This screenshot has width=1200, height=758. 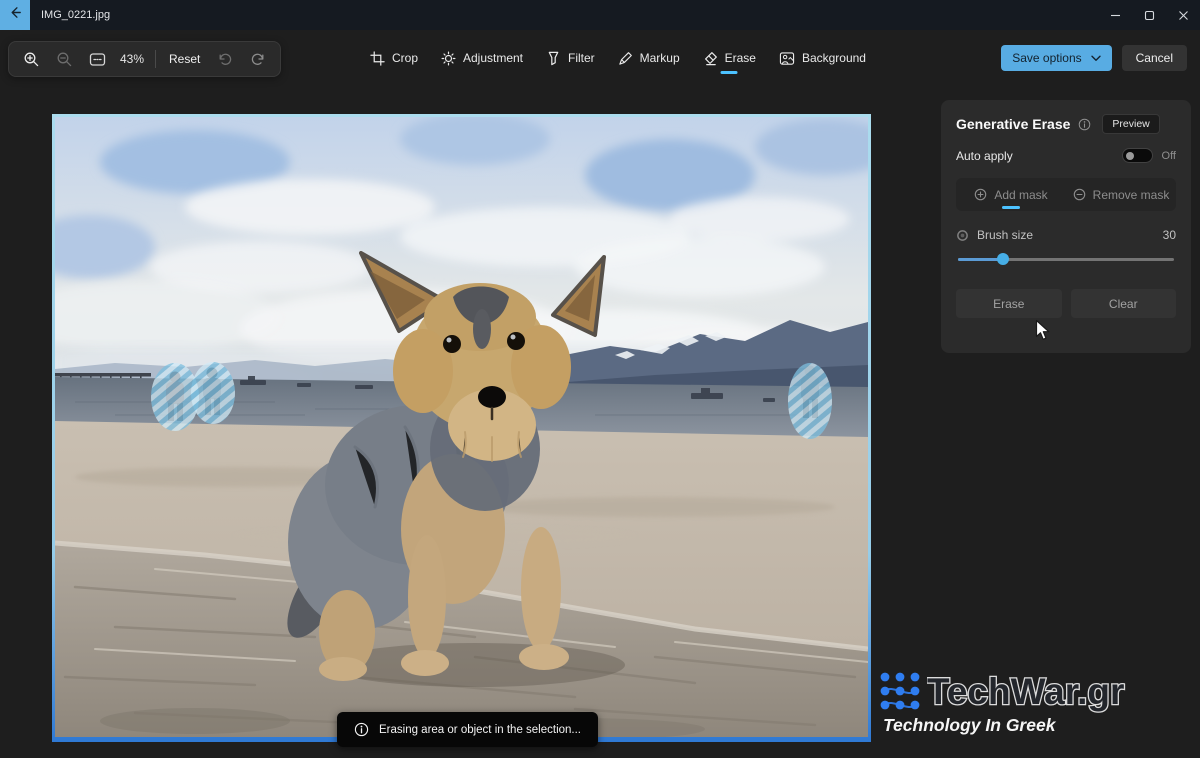 What do you see at coordinates (1013, 124) in the screenshot?
I see `panel-title: Generative Erase` at bounding box center [1013, 124].